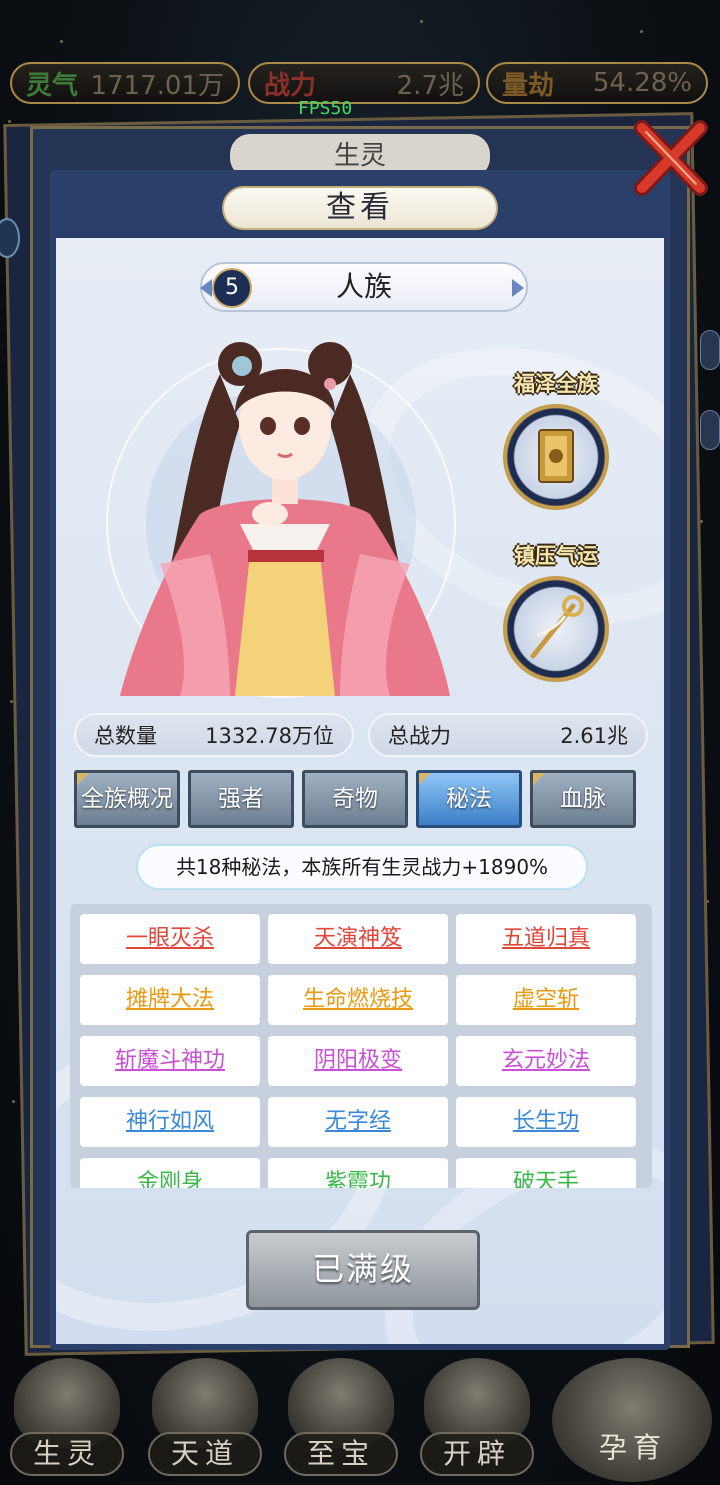 This screenshot has width=720, height=1485. Describe the element at coordinates (67, 1454) in the screenshot. I see `nav-label: 生灵` at that location.